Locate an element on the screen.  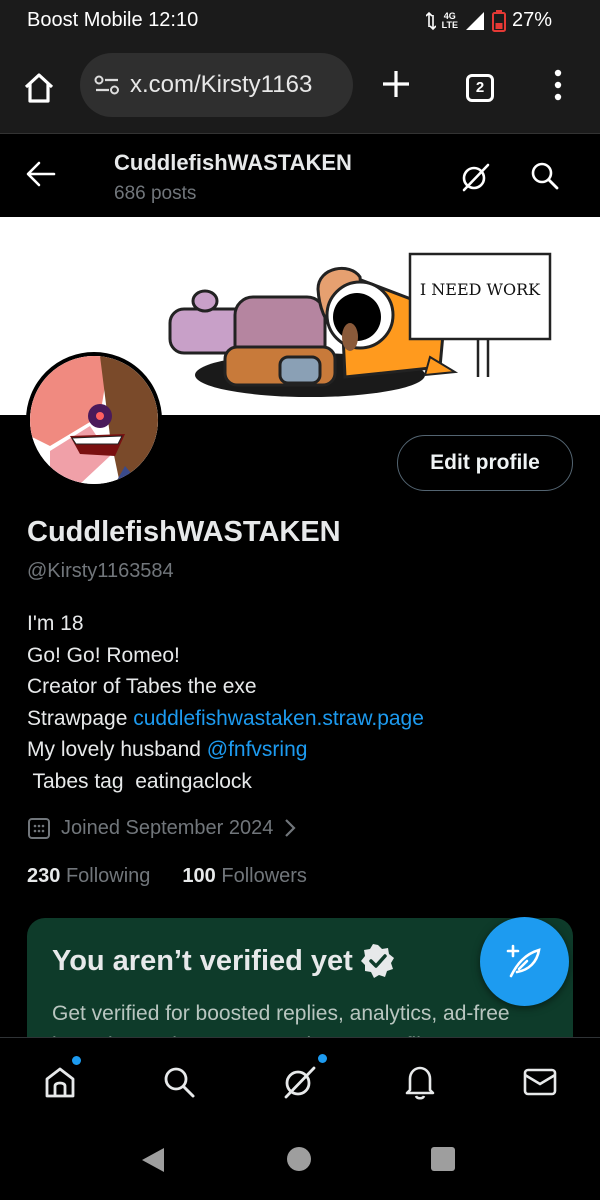
compose-post-button is located at coordinates (524, 961).